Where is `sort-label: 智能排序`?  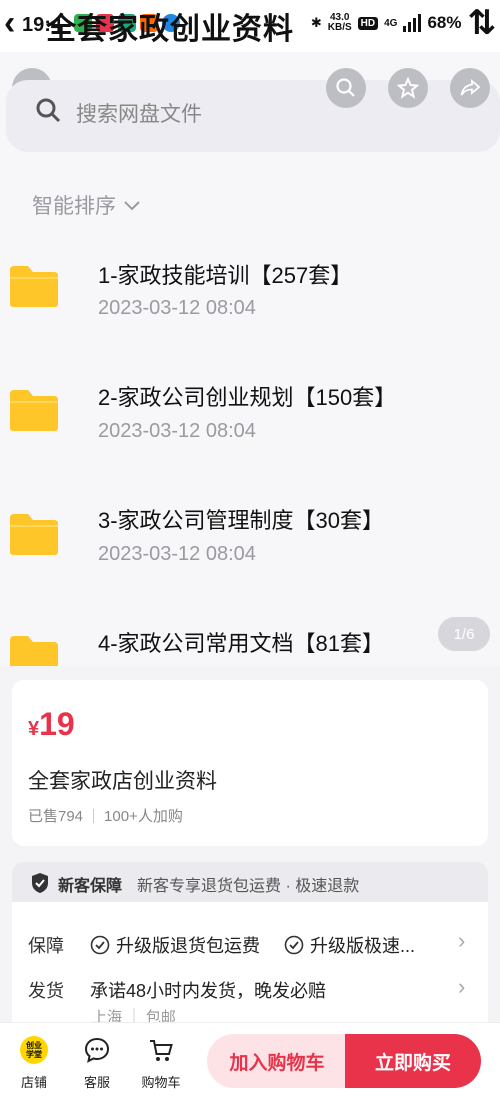 sort-label: 智能排序 is located at coordinates (74, 206).